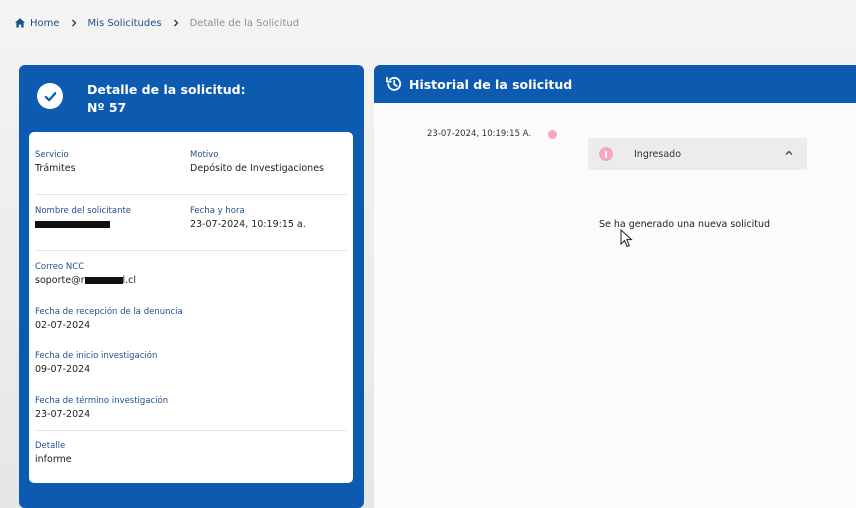 This screenshot has width=856, height=508. Describe the element at coordinates (20, 23) in the screenshot. I see `home-icon` at that location.